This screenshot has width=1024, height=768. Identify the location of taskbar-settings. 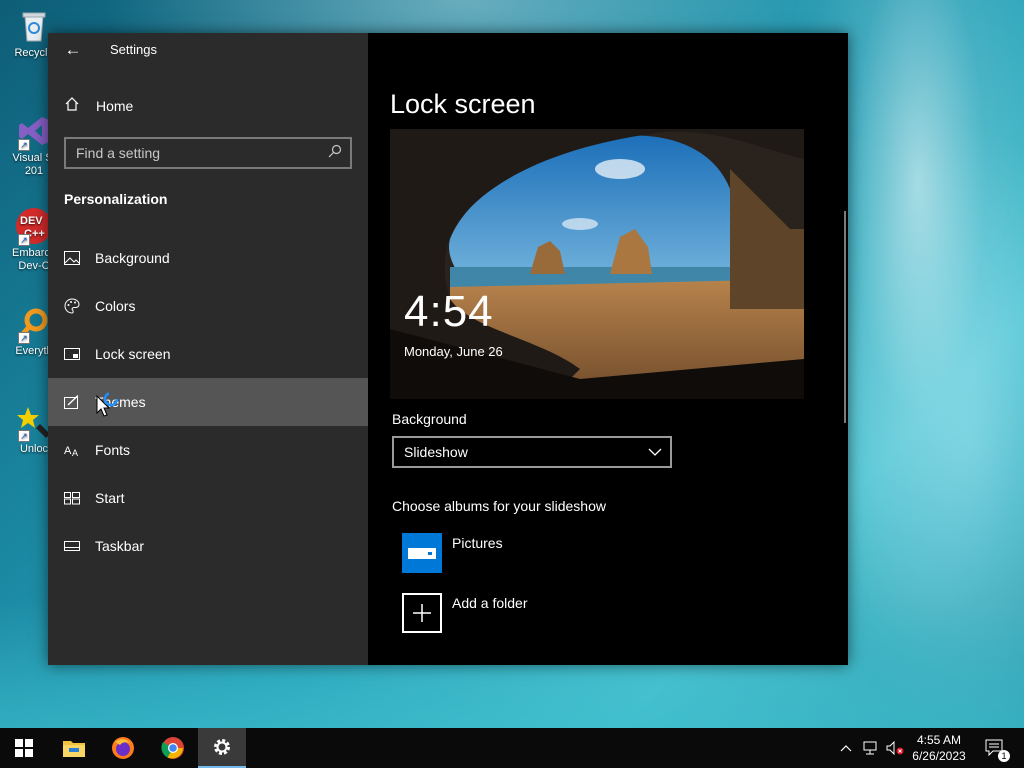
(222, 748).